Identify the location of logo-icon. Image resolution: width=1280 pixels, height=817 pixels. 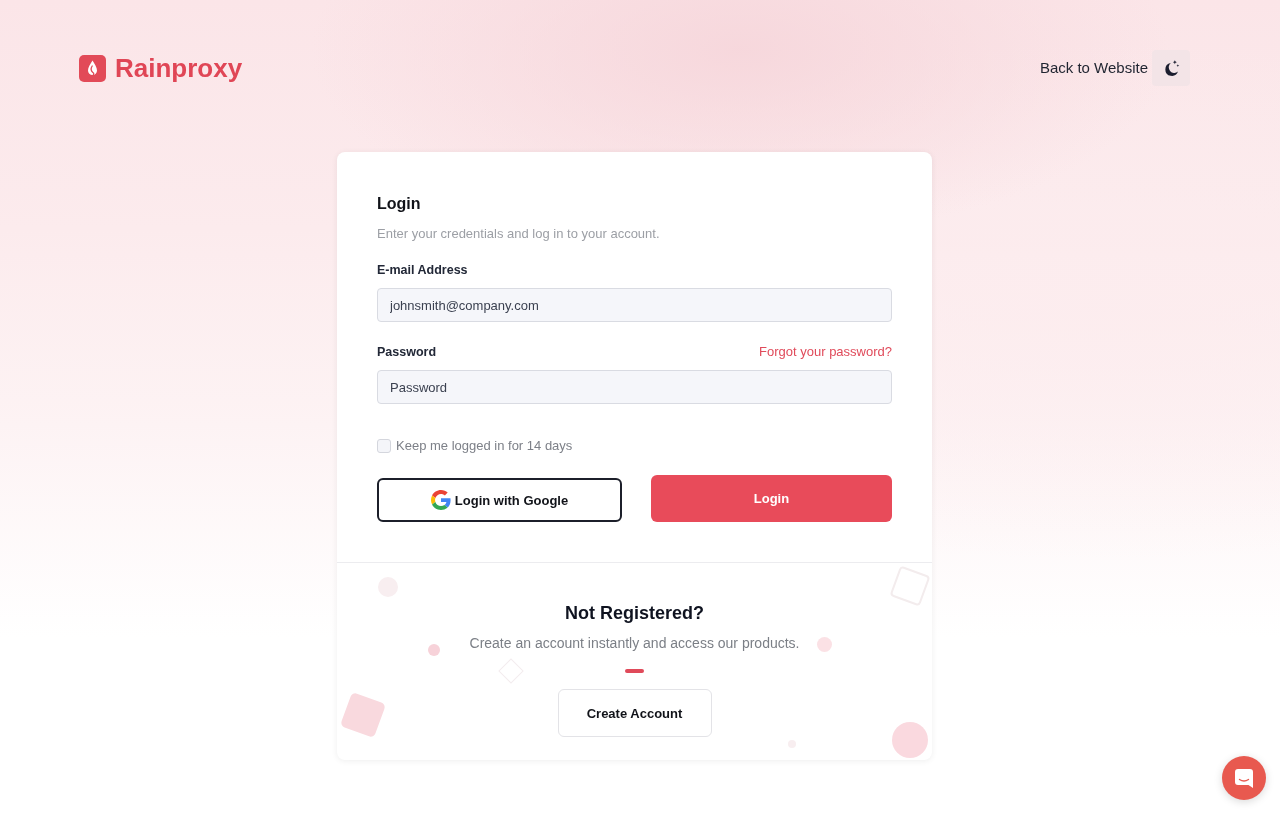
(92, 68).